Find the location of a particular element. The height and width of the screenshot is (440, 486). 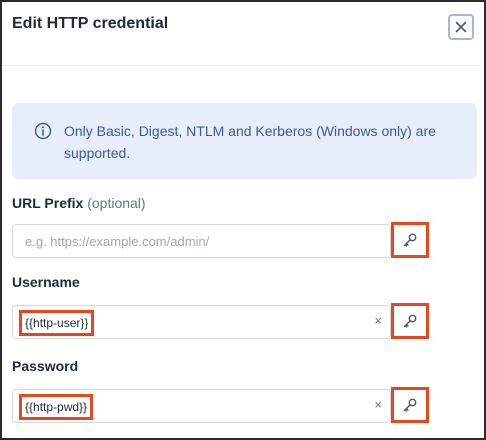

url-prefix-key-button is located at coordinates (410, 240).